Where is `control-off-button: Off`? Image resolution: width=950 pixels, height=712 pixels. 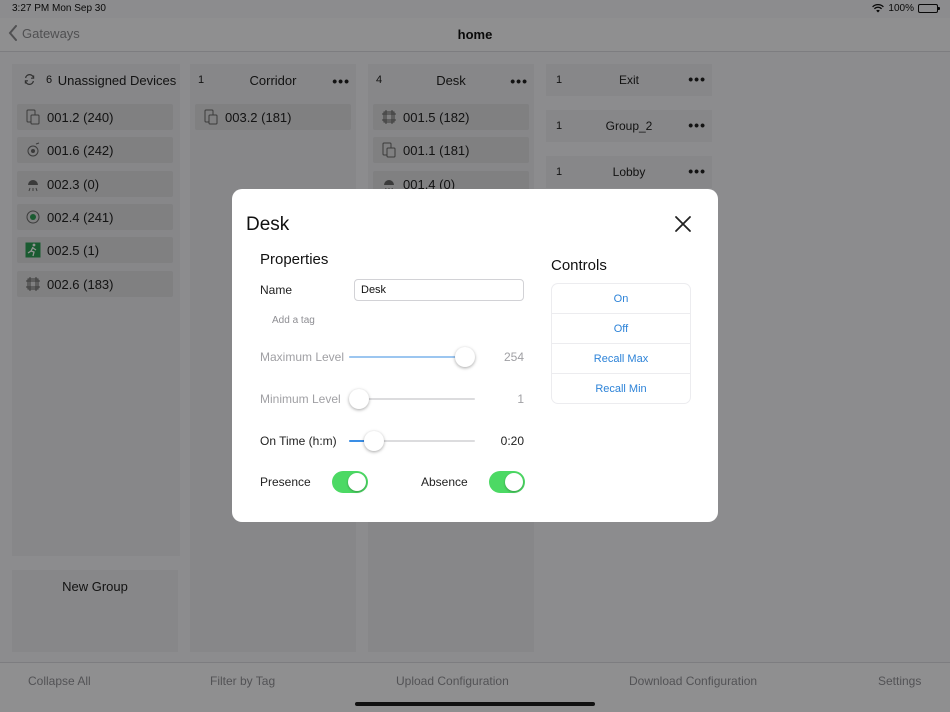
control-off-button: Off is located at coordinates (621, 329).